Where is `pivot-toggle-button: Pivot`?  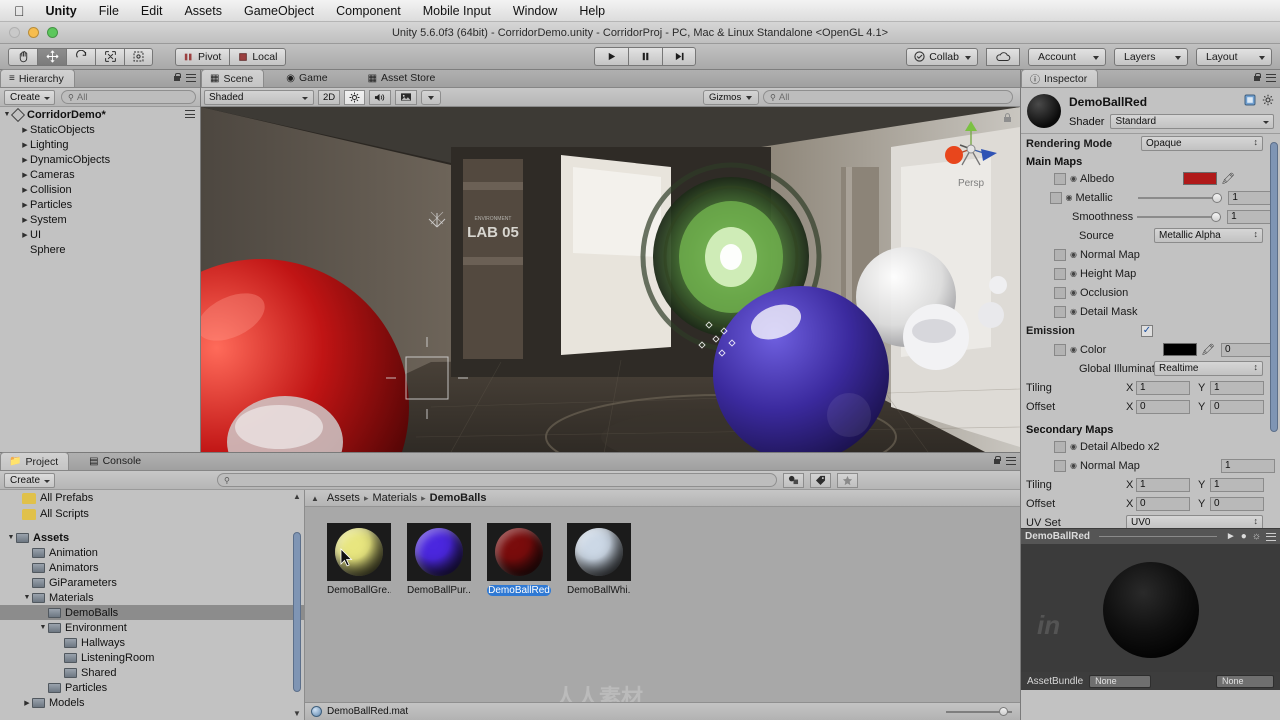 pivot-toggle-button: Pivot is located at coordinates (202, 56).